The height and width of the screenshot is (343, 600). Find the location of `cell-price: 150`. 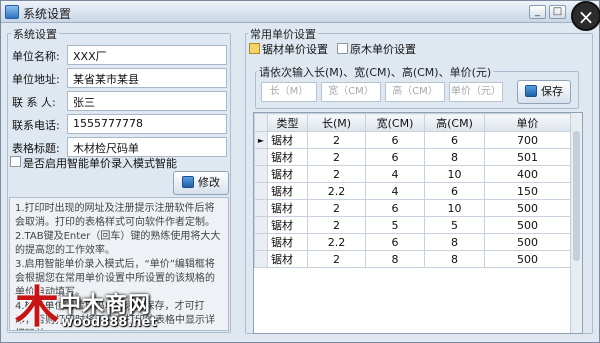

cell-price: 150 is located at coordinates (527, 191).